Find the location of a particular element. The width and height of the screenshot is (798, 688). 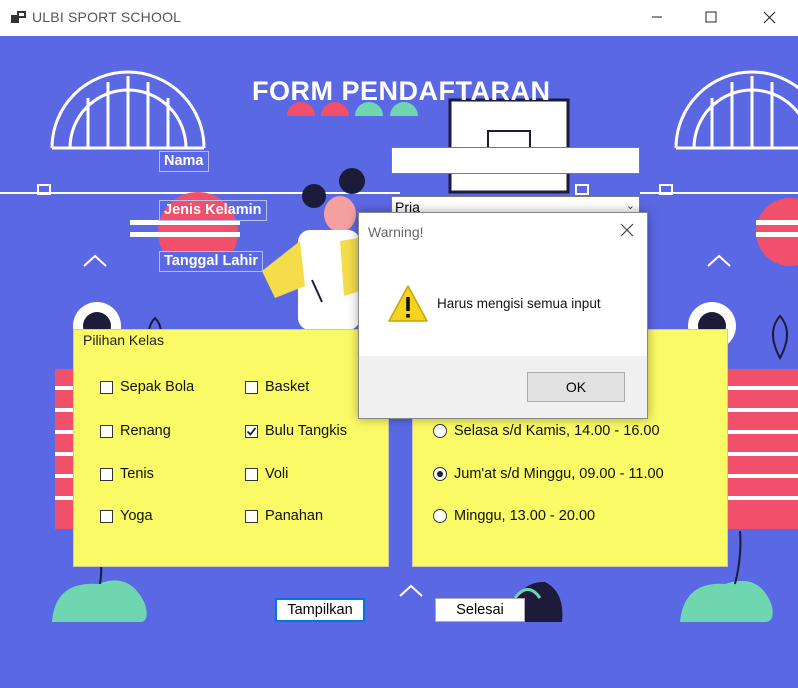

minimize-icon is located at coordinates (657, 17).